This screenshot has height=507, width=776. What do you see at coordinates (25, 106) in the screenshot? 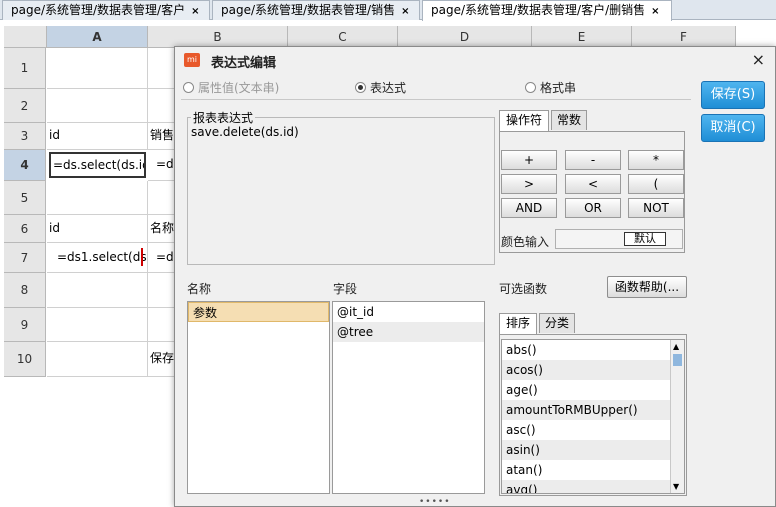
I see `row-header-2: 2` at bounding box center [25, 106].